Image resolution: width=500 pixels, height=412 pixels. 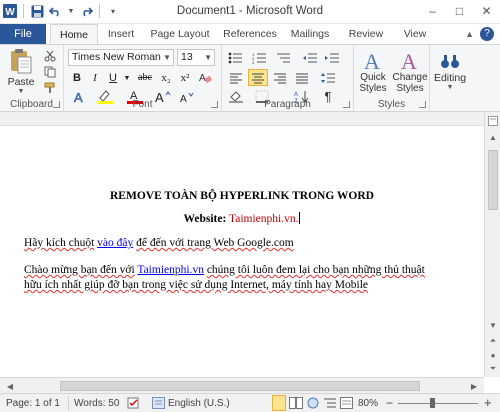 I want to click on bold-button: B, so click(x=77, y=77).